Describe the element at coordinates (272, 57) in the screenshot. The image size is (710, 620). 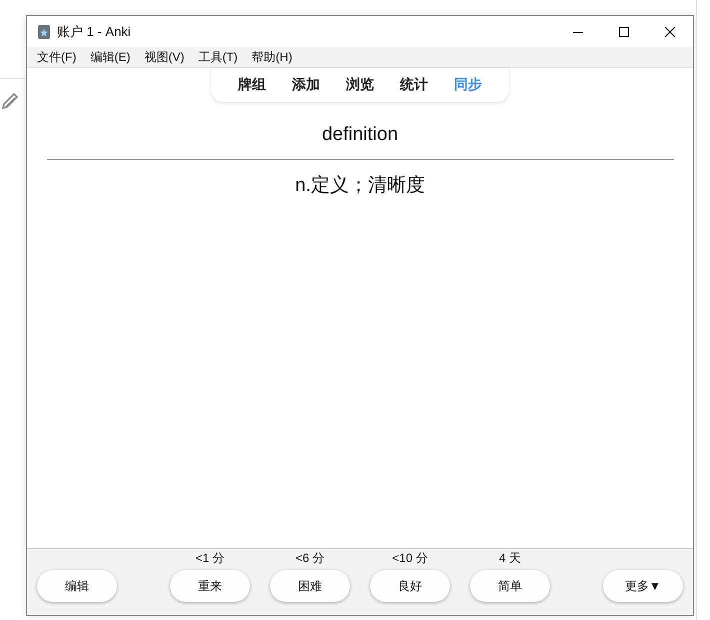
I see `menu-item: 帮助(H)` at that location.